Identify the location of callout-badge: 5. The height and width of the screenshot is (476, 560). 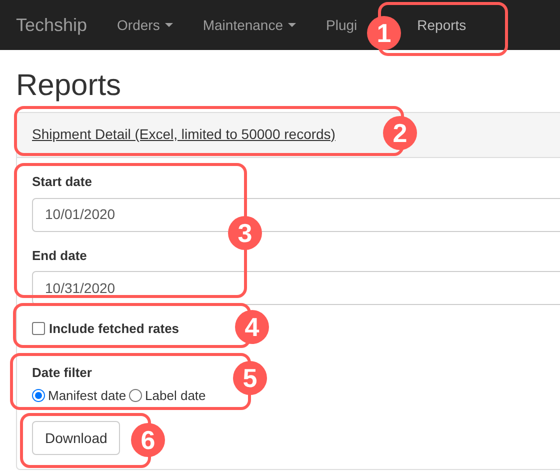
(250, 378).